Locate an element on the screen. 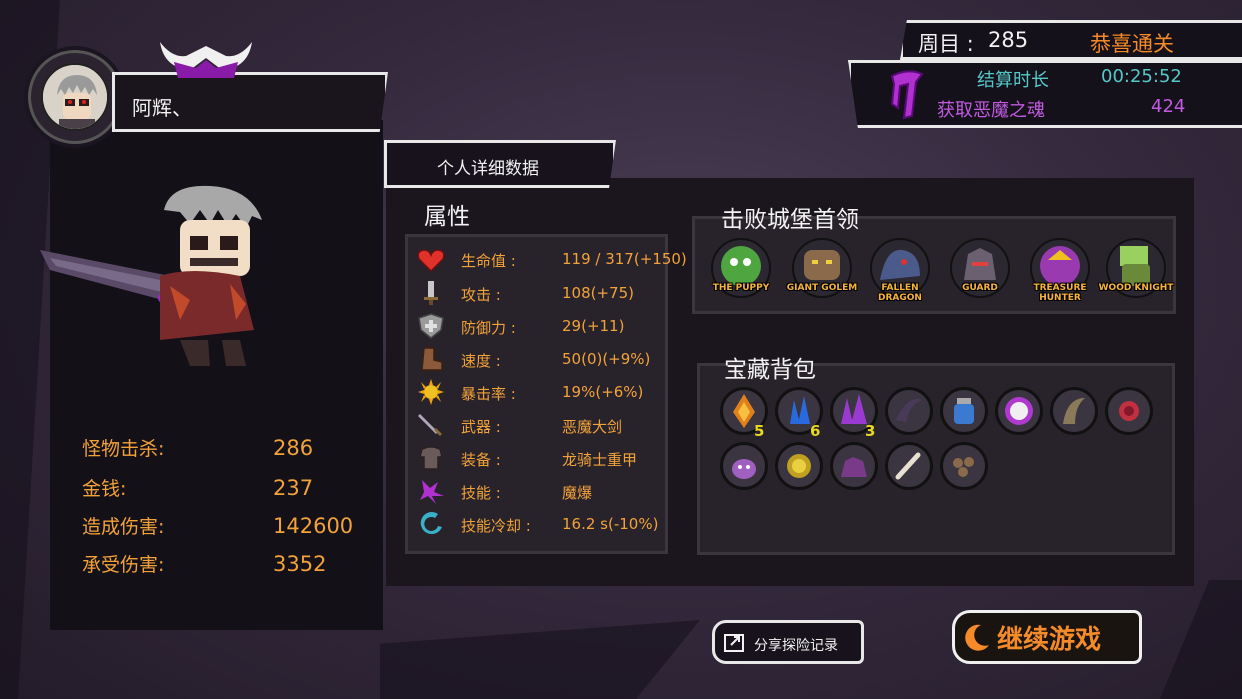 The width and height of the screenshot is (1242, 699). hp-value: 119 / 317(+150) is located at coordinates (624, 259).